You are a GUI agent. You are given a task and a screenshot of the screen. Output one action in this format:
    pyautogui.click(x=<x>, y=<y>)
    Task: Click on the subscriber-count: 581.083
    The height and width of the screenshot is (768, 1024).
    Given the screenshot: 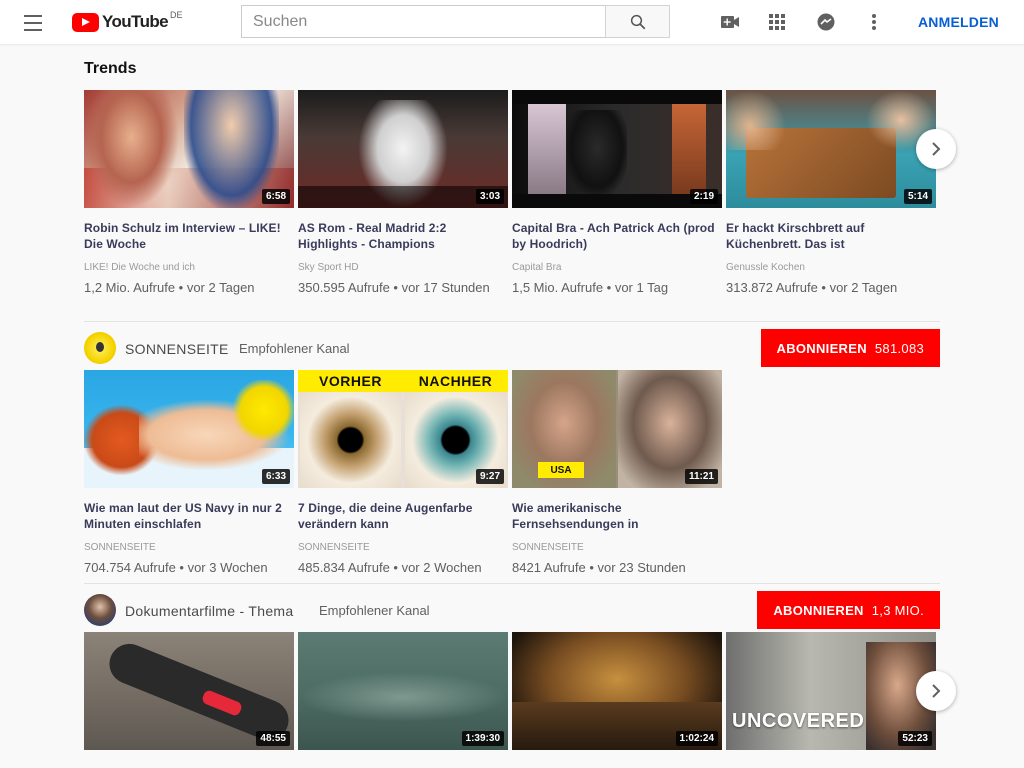 What is the action you would take?
    pyautogui.click(x=899, y=348)
    